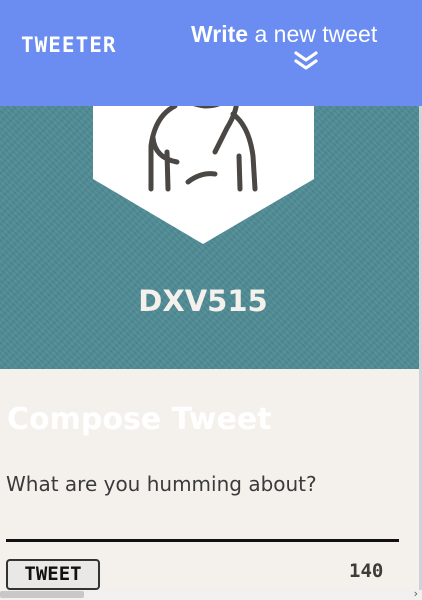 The width and height of the screenshot is (422, 600). Describe the element at coordinates (220, 34) in the screenshot. I see `write-link-bold: Write` at that location.